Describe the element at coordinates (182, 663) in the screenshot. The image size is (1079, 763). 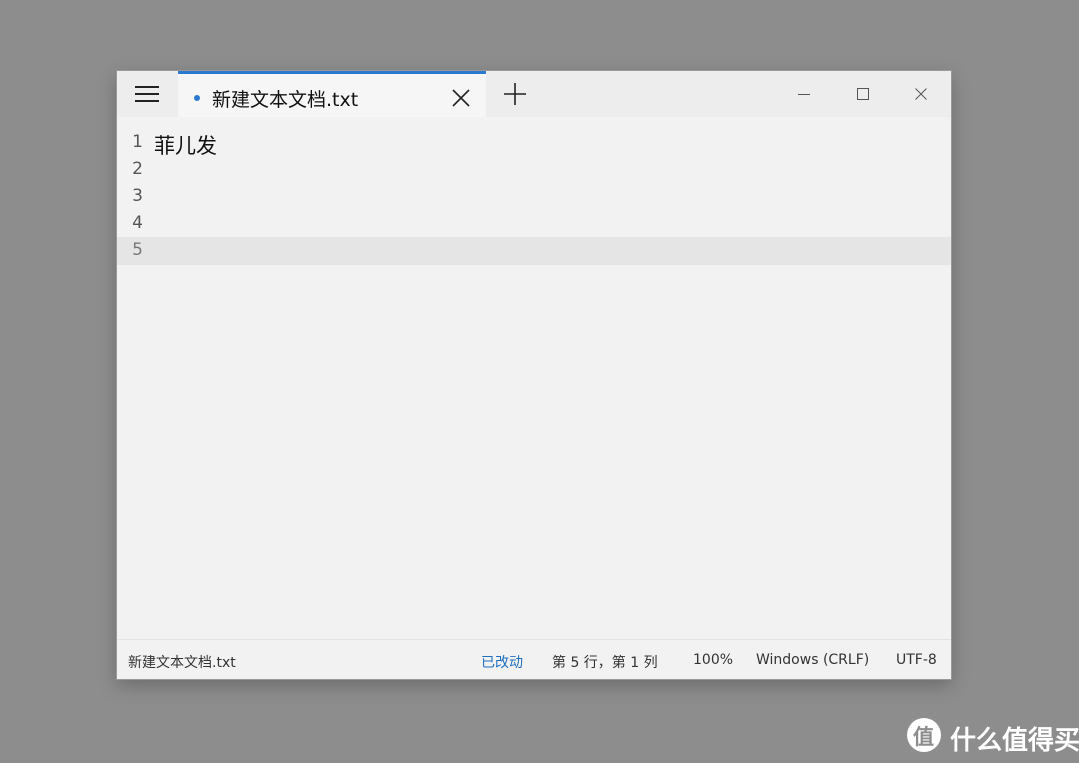
I see `status-filename: 新建文本文档.txt` at that location.